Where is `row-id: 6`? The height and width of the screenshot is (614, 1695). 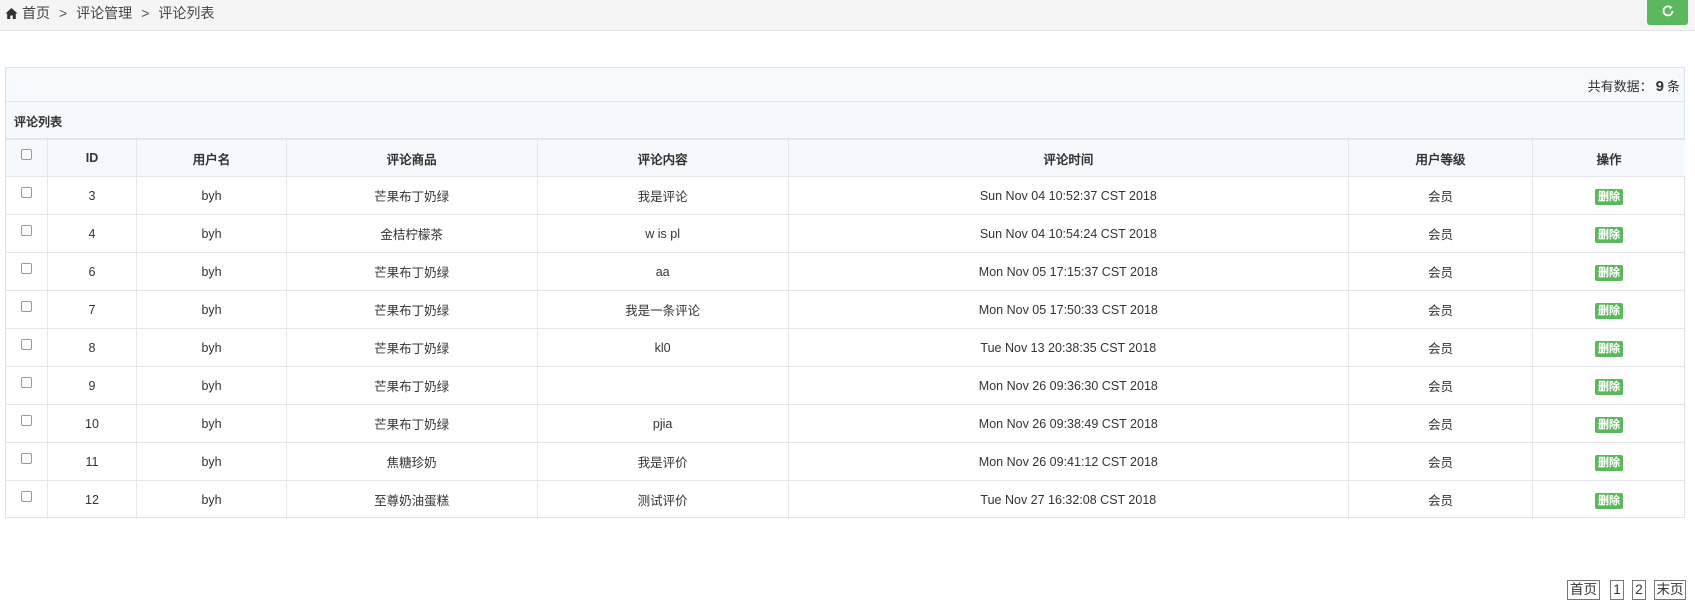 row-id: 6 is located at coordinates (92, 271).